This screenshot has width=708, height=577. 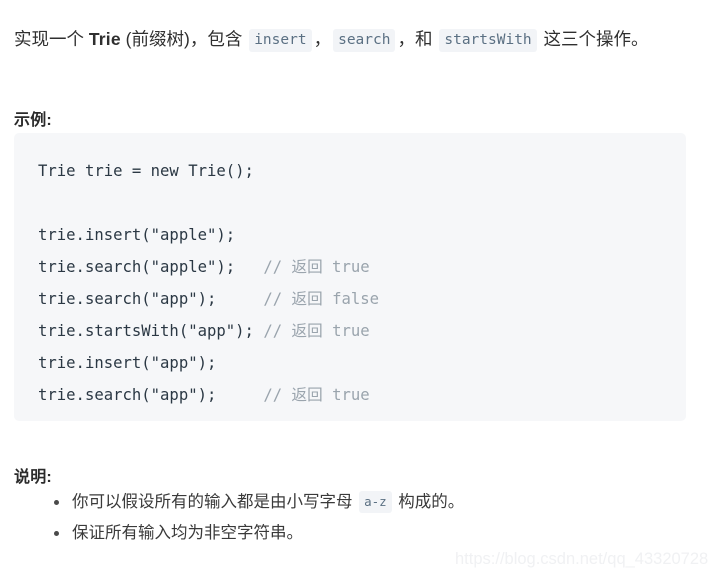 What do you see at coordinates (51, 38) in the screenshot?
I see `intro-text-part1: 实现一个` at bounding box center [51, 38].